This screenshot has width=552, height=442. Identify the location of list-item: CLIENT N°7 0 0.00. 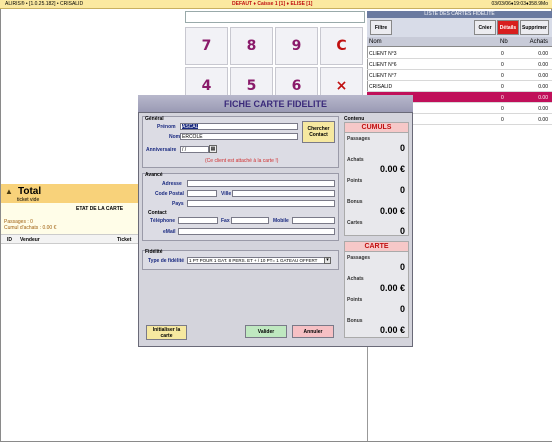
(459, 75).